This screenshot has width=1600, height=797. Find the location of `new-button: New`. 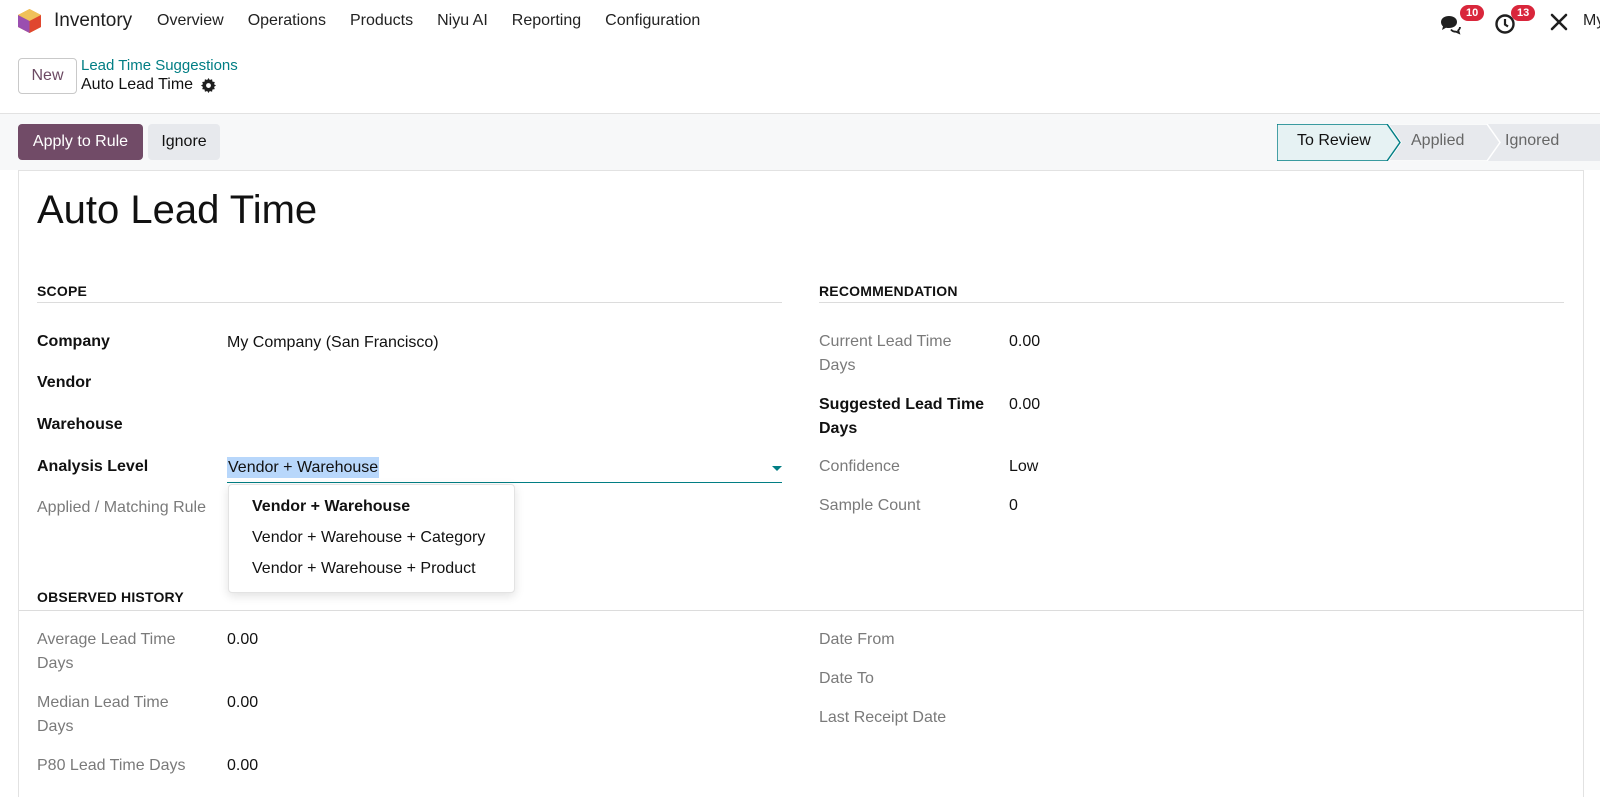

new-button: New is located at coordinates (47, 76).